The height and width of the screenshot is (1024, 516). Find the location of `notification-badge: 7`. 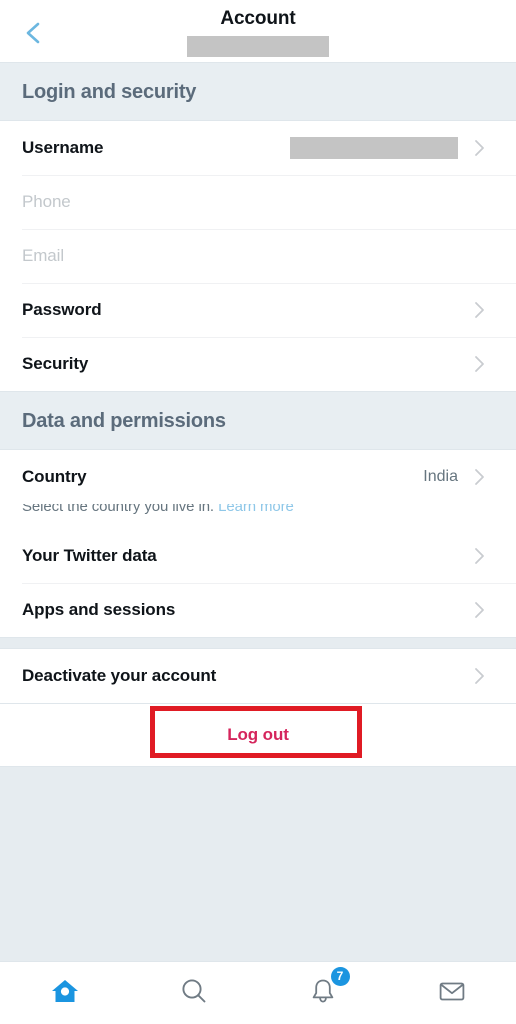

notification-badge: 7 is located at coordinates (340, 976).